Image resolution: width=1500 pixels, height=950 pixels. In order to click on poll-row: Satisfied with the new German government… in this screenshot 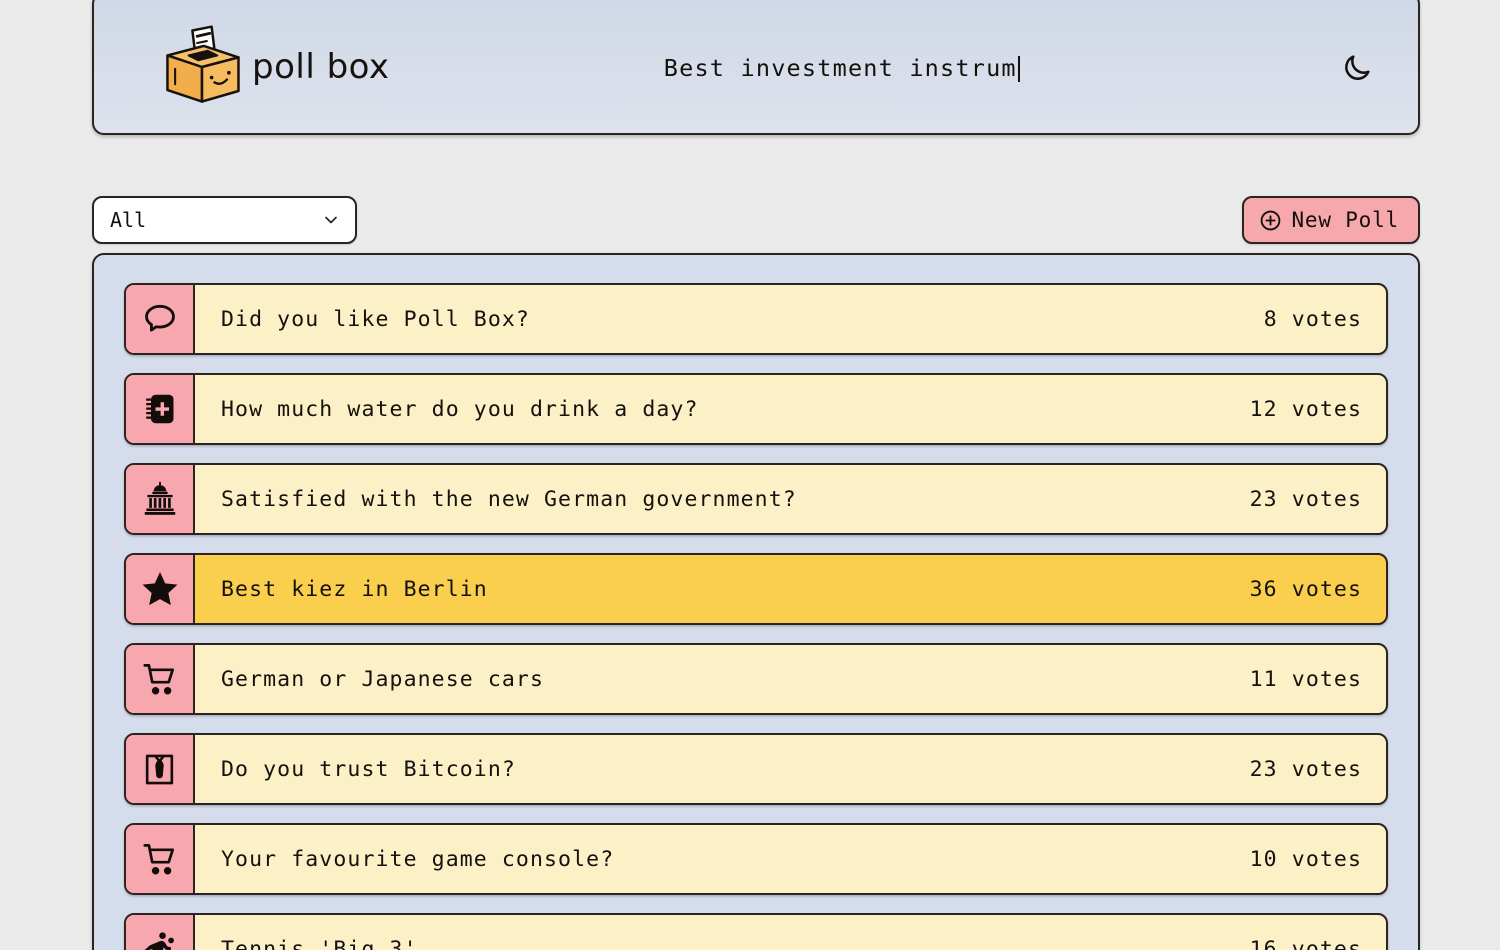, I will do `click(756, 499)`.